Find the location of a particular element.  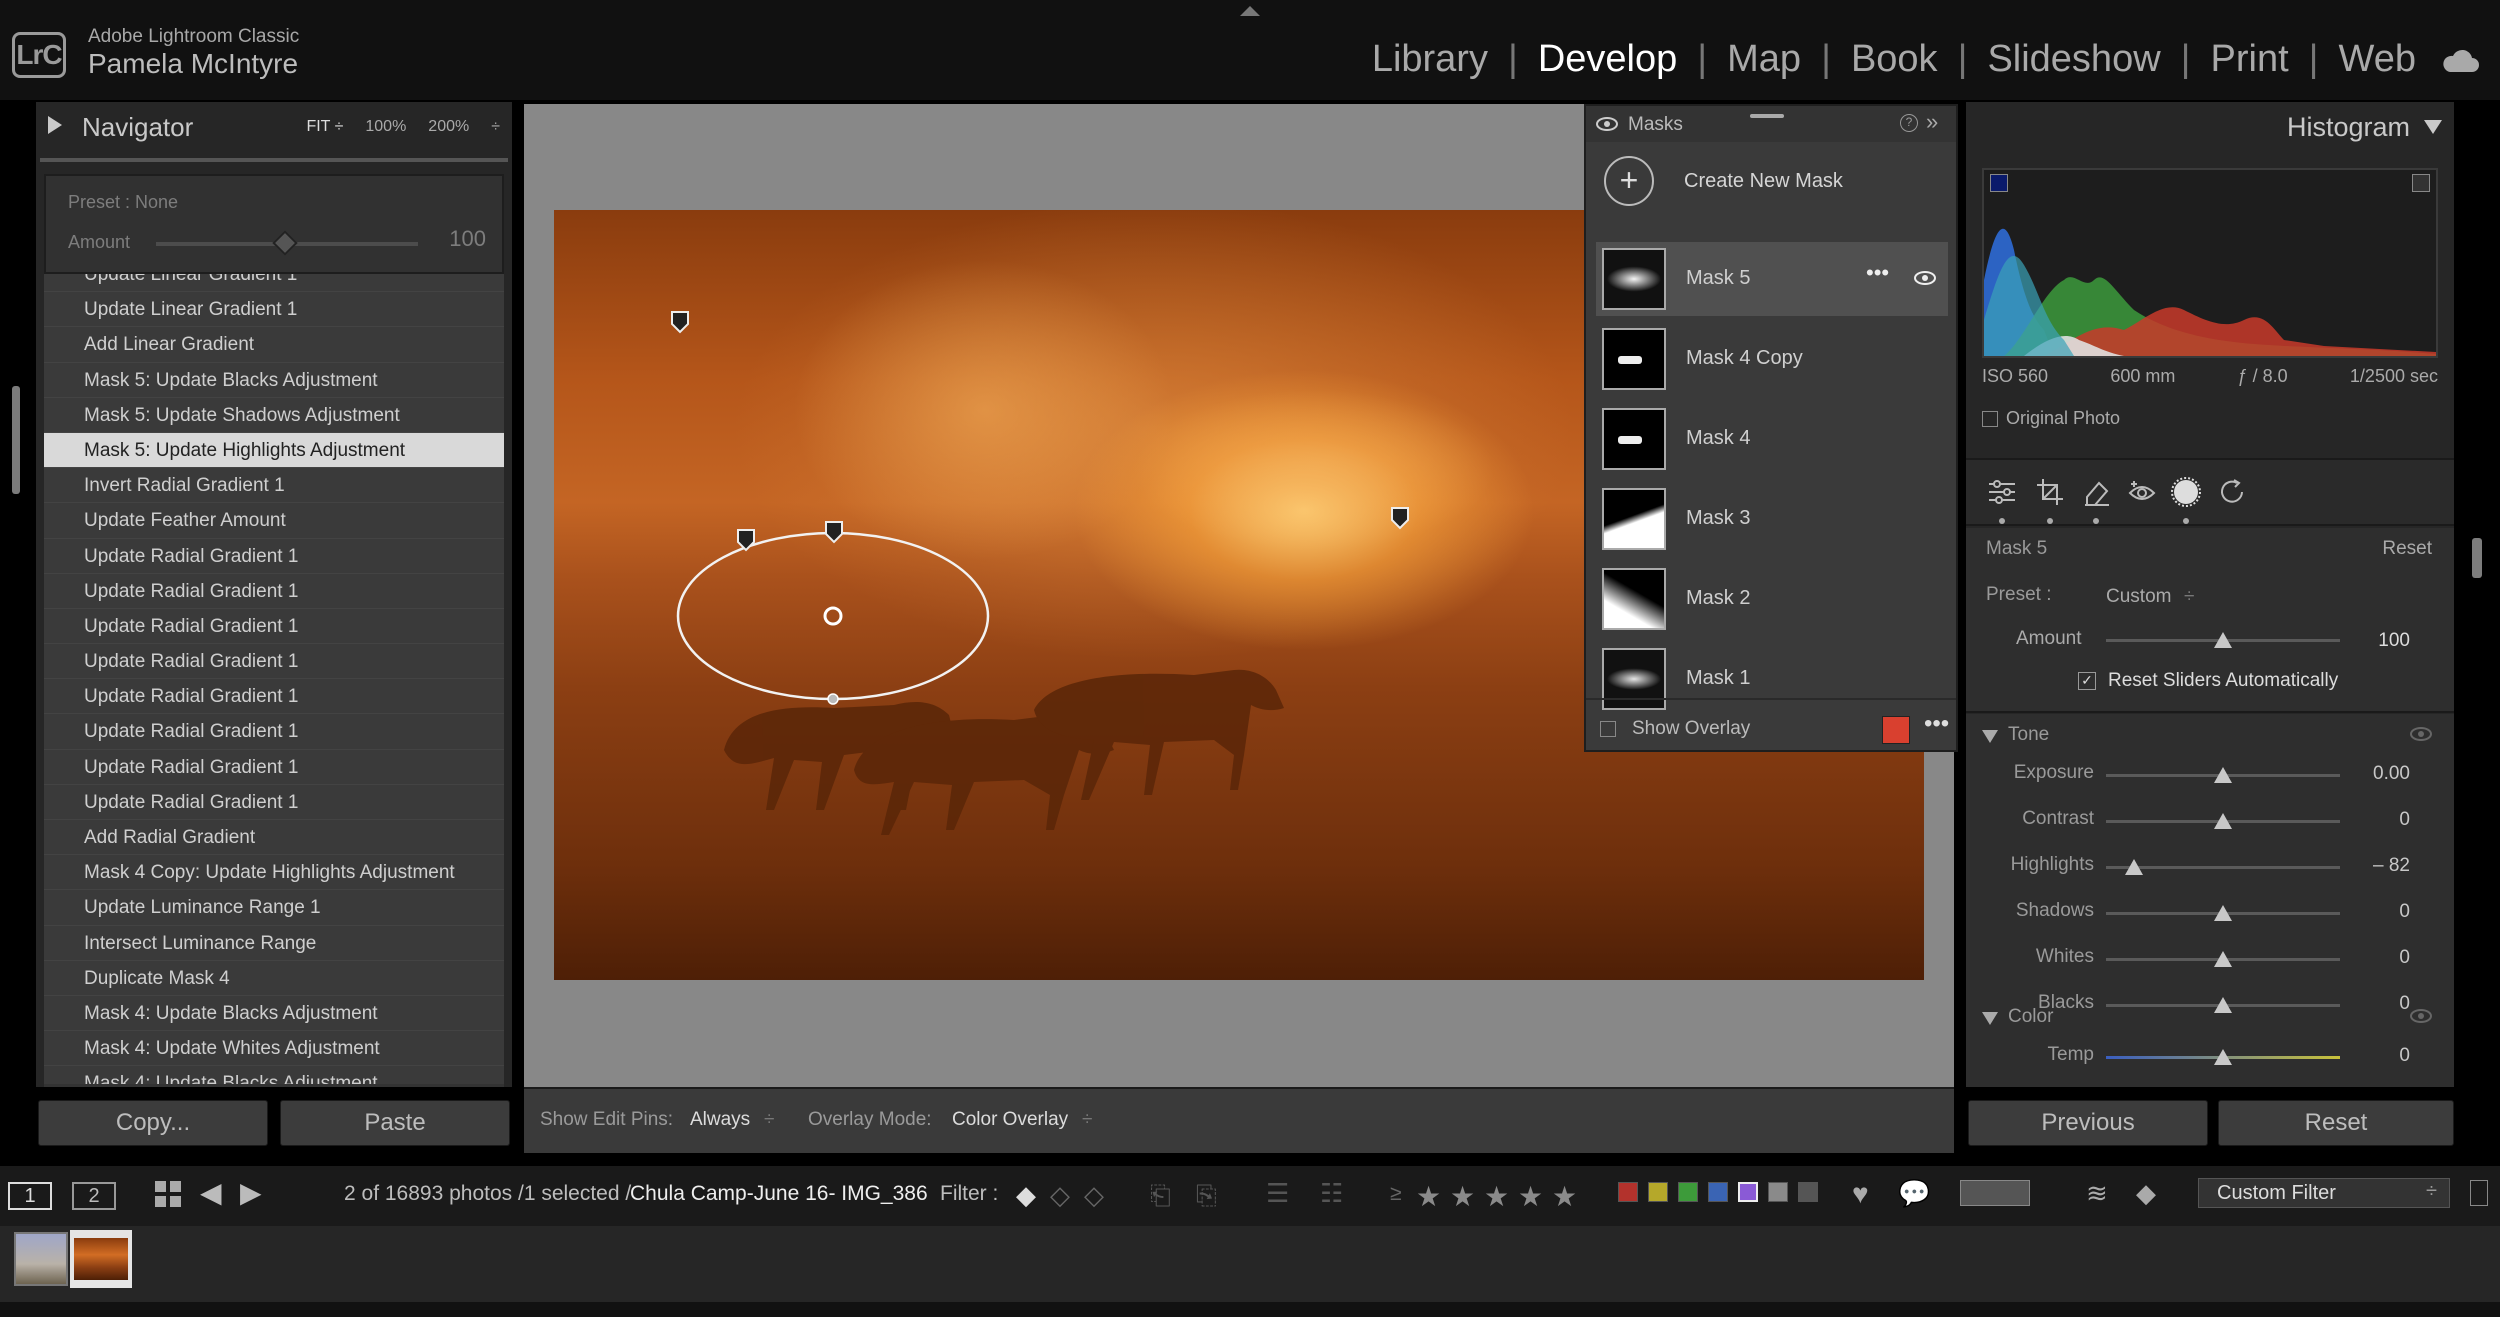

module-map: Map is located at coordinates (1764, 59).